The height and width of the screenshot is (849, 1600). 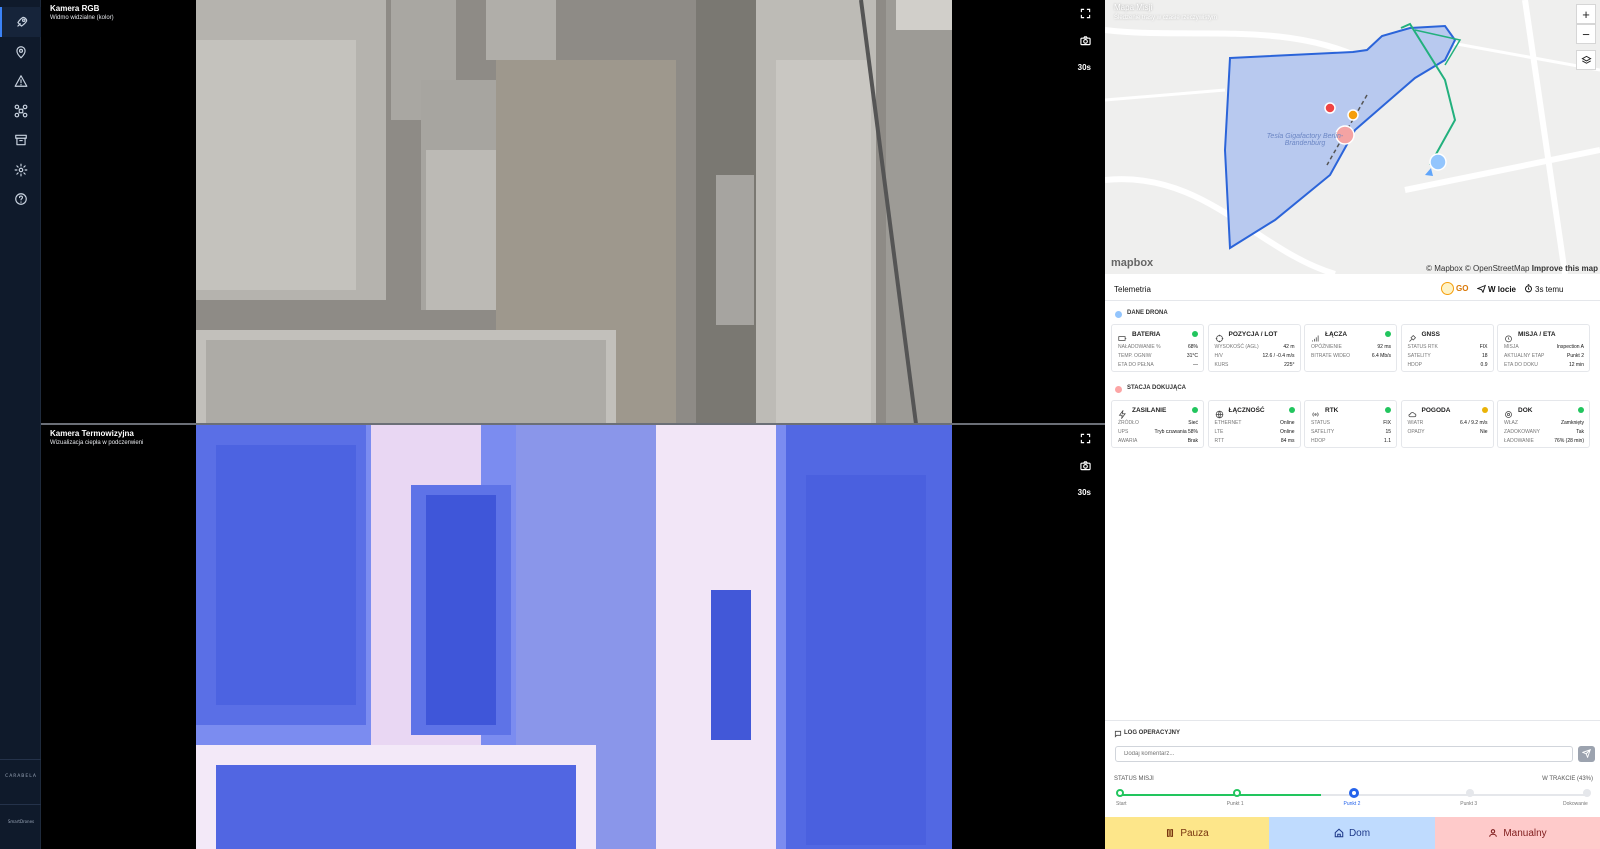 I want to click on layers-button, so click(x=1586, y=60).